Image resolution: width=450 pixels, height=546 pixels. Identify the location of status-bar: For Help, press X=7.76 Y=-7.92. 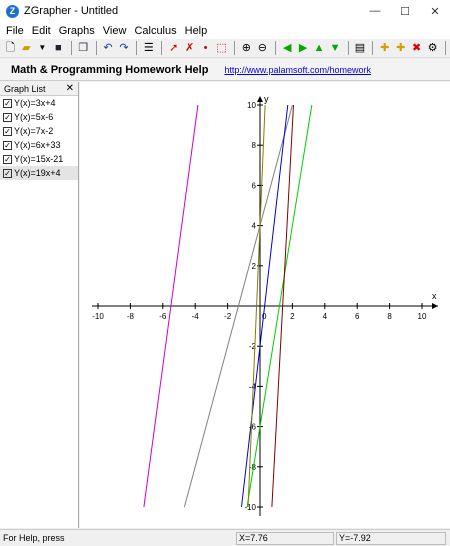
(225, 537).